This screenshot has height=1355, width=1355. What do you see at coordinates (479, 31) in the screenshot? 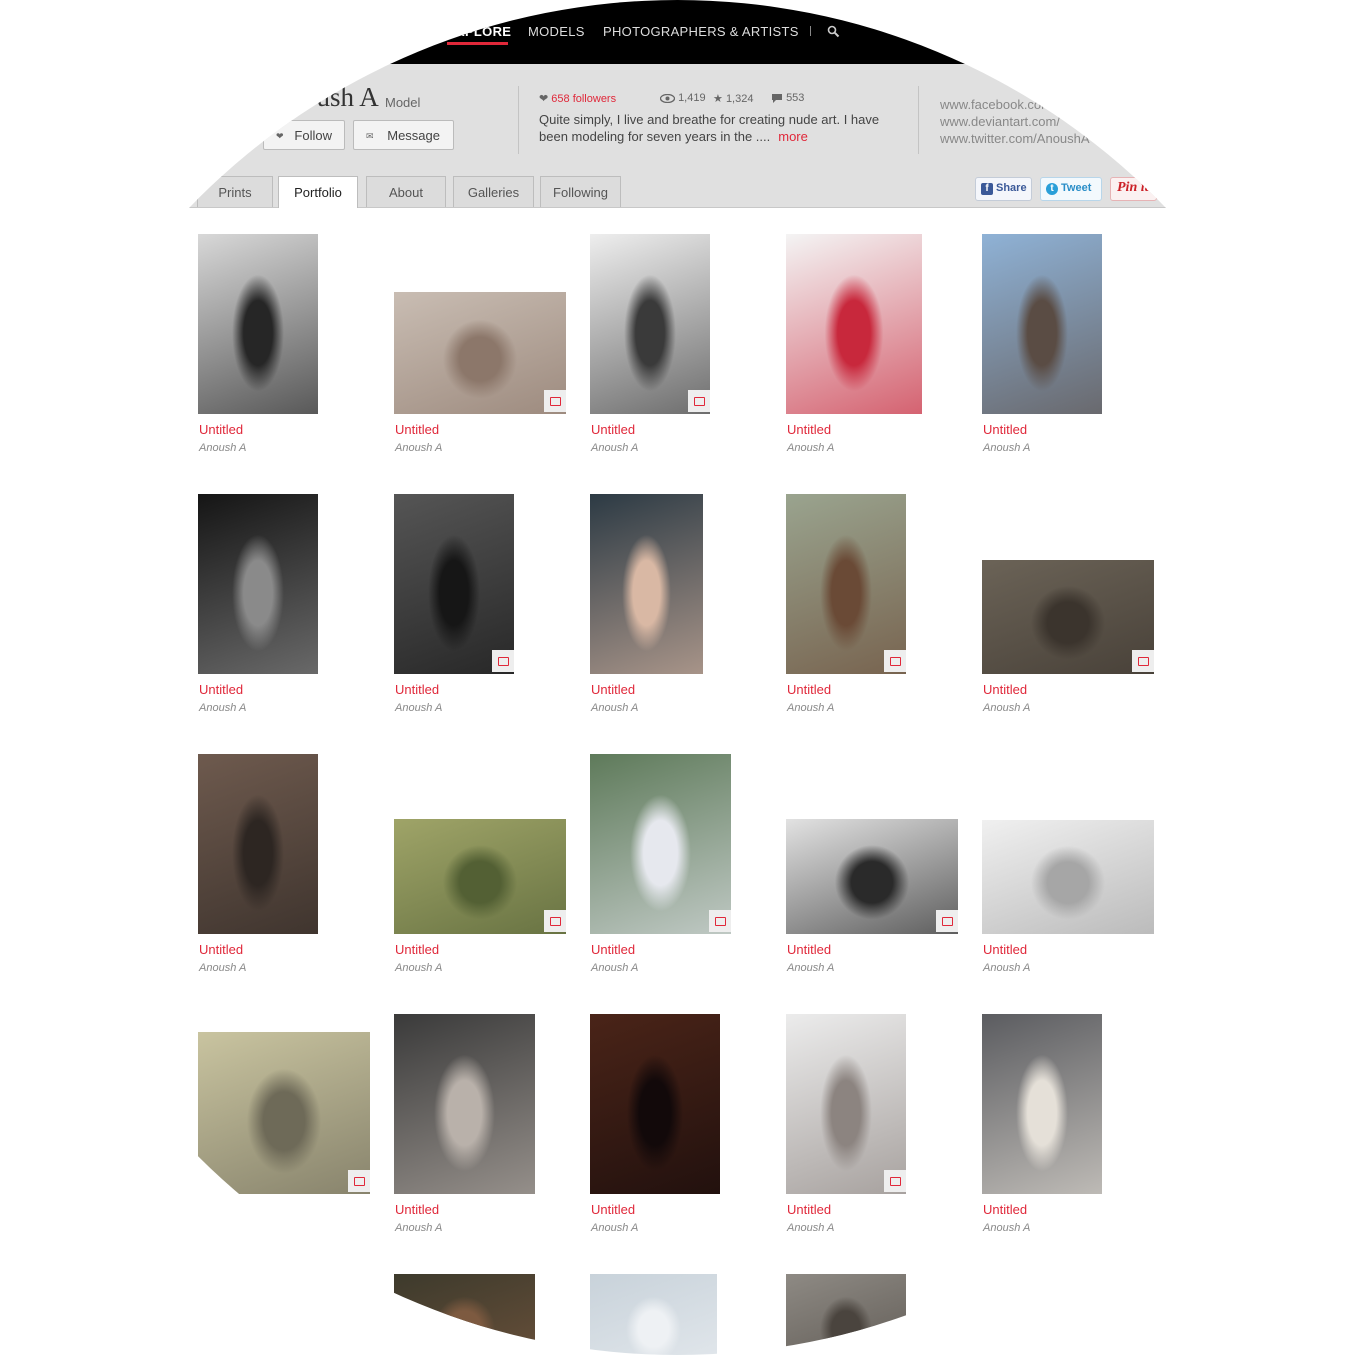
I see `nav-explore: EXPLORE` at bounding box center [479, 31].